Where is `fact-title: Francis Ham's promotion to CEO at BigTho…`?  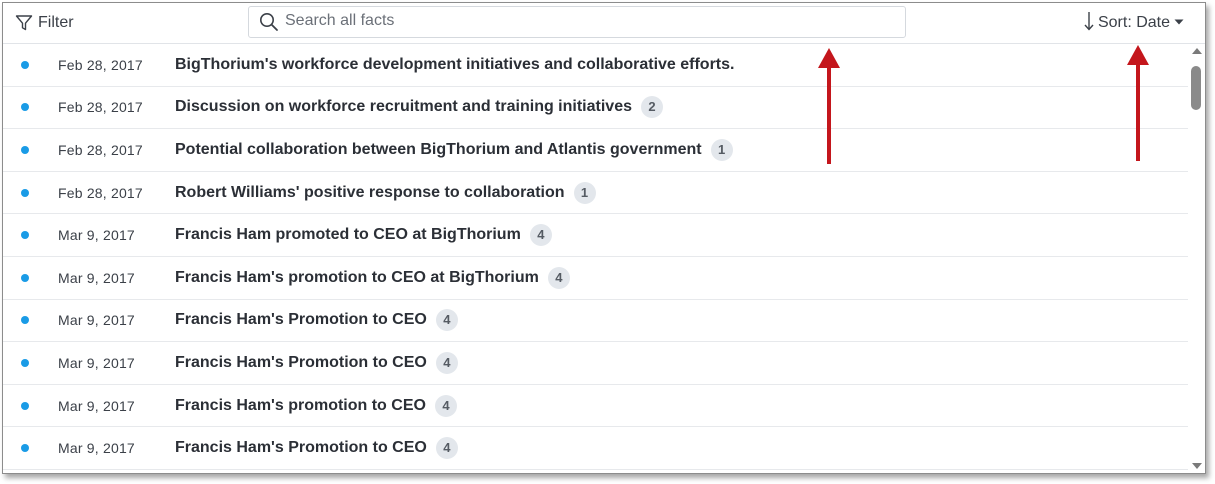 fact-title: Francis Ham's promotion to CEO at BigTho… is located at coordinates (357, 277).